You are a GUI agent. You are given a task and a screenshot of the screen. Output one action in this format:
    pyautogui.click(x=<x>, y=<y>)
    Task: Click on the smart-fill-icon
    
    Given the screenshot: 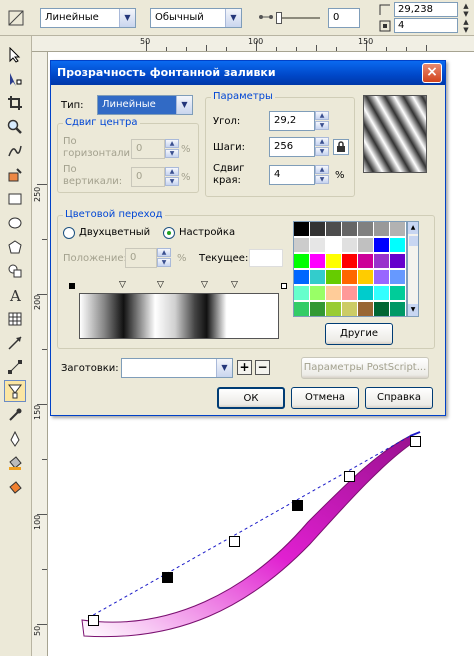 What is the action you would take?
    pyautogui.click(x=15, y=175)
    